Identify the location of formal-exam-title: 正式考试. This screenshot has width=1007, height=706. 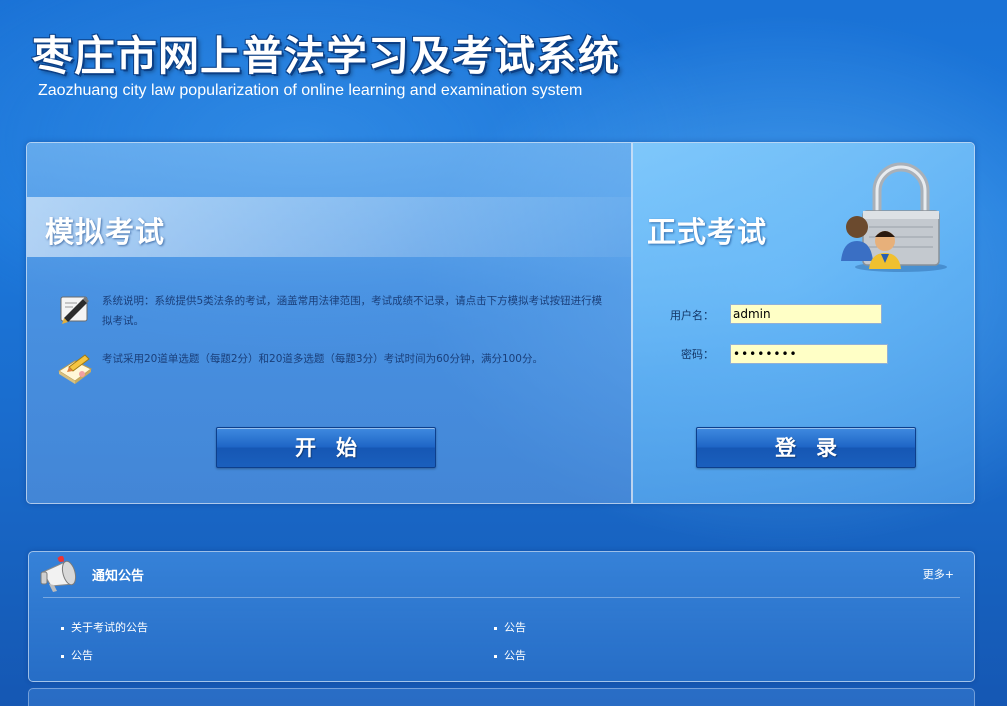
(707, 232).